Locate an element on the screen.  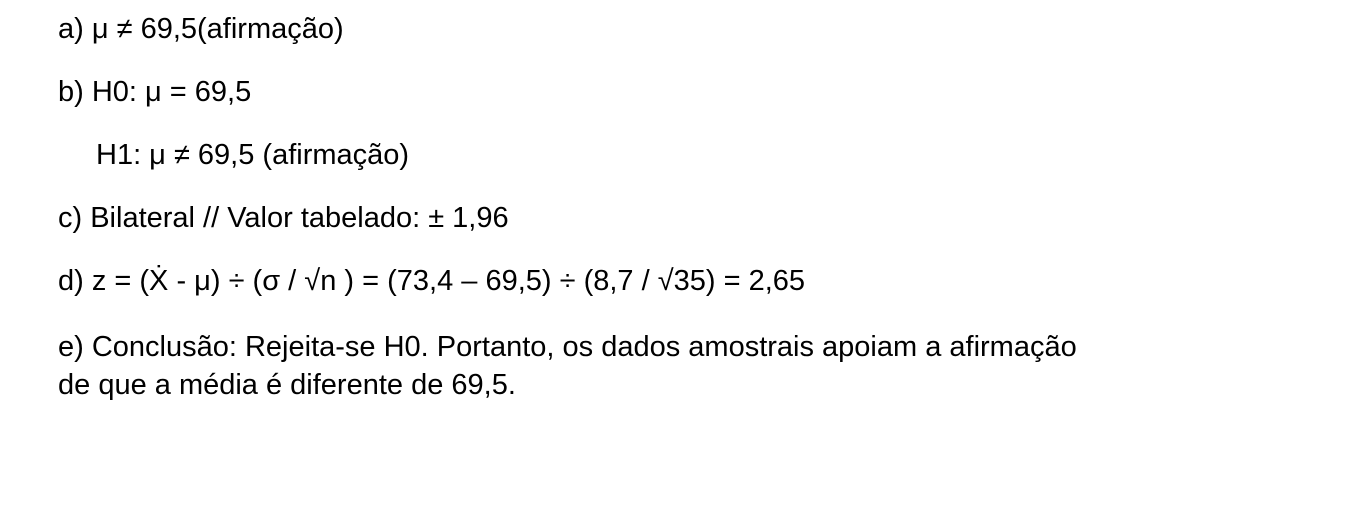
item-a-claim: a) μ ≠ 69,5(afirmação) is located at coordinates (201, 29).